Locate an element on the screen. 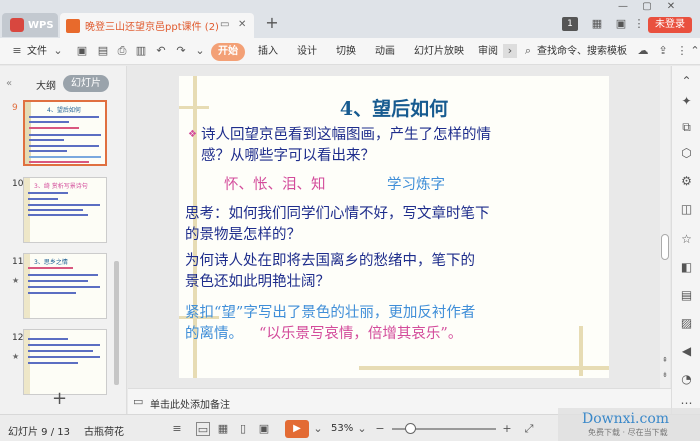 This screenshot has height=441, width=700. presenter-view-icon: ▣ is located at coordinates (264, 429).